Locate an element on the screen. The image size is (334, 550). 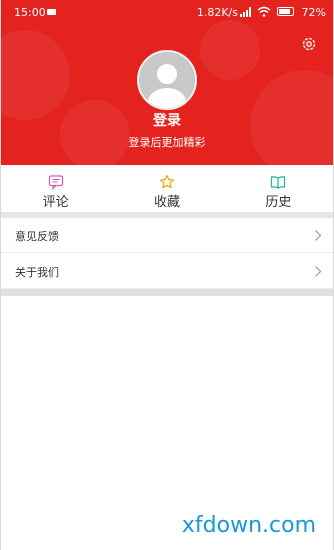
star-icon is located at coordinates (166, 181).